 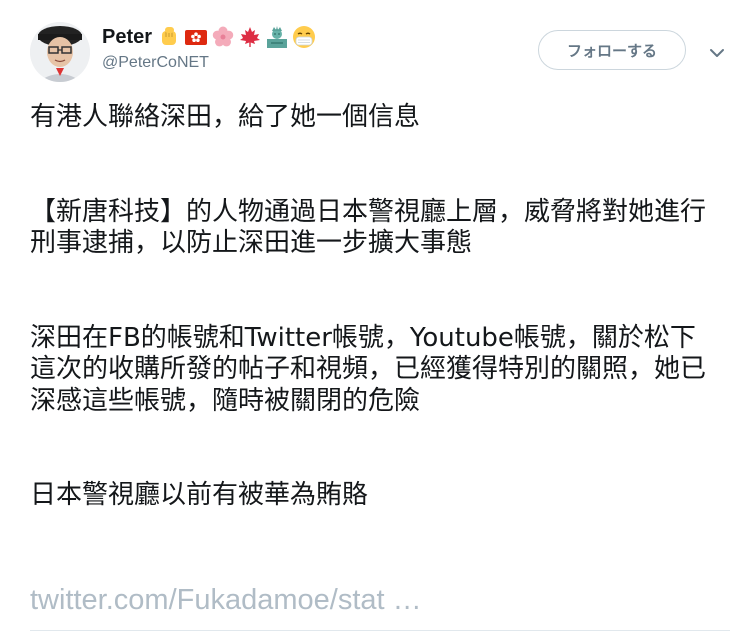 What do you see at coordinates (277, 37) in the screenshot?
I see `statue-of-liberty-icon` at bounding box center [277, 37].